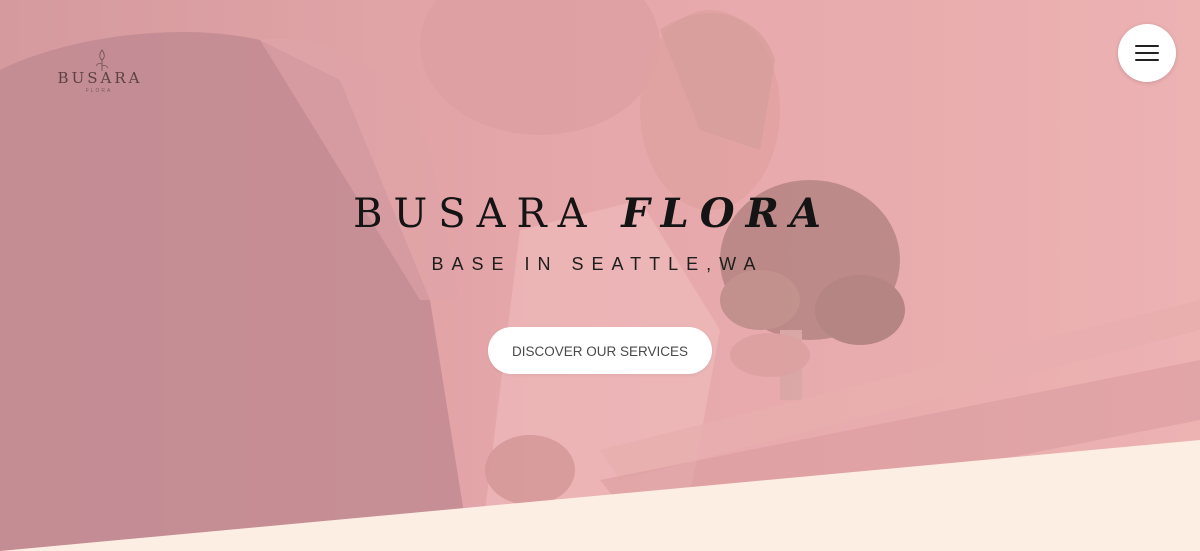 The height and width of the screenshot is (551, 1200). I want to click on site-logo: BUSARA FLORA, so click(102, 74).